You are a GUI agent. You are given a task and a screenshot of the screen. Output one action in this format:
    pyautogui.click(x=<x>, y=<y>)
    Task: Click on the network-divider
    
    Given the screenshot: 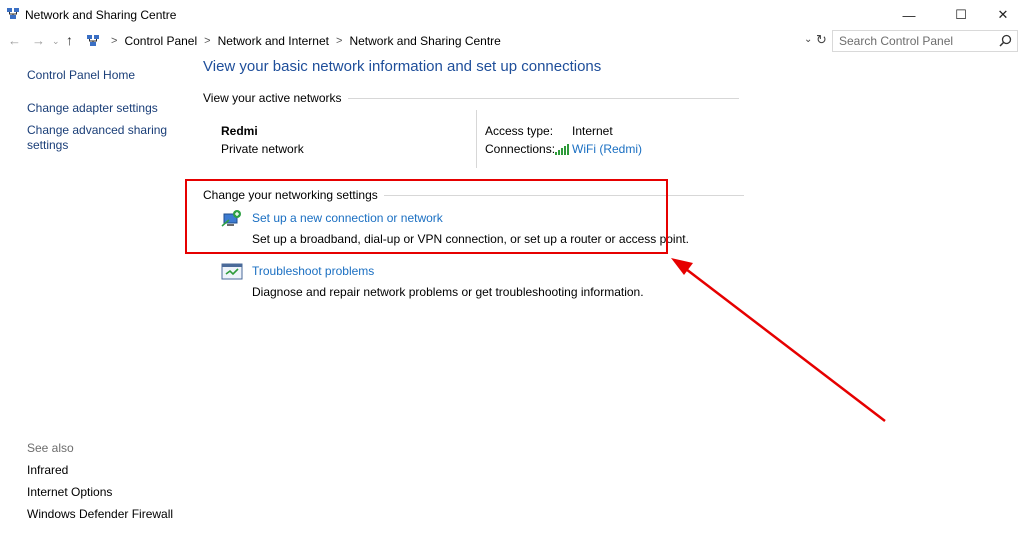 What is the action you would take?
    pyautogui.click(x=476, y=139)
    